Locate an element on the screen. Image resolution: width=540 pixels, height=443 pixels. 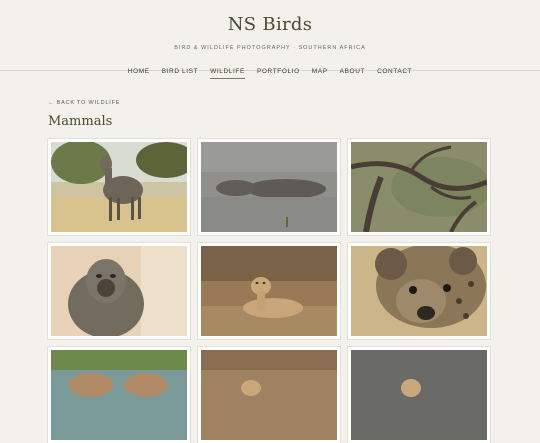
photo-leopard is located at coordinates (419, 395).